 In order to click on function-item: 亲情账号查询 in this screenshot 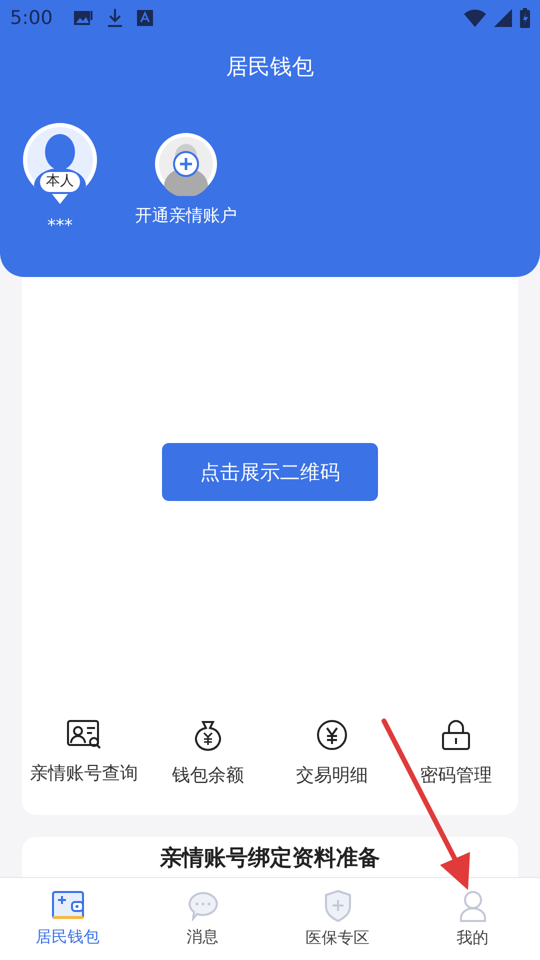, I will do `click(84, 753)`.